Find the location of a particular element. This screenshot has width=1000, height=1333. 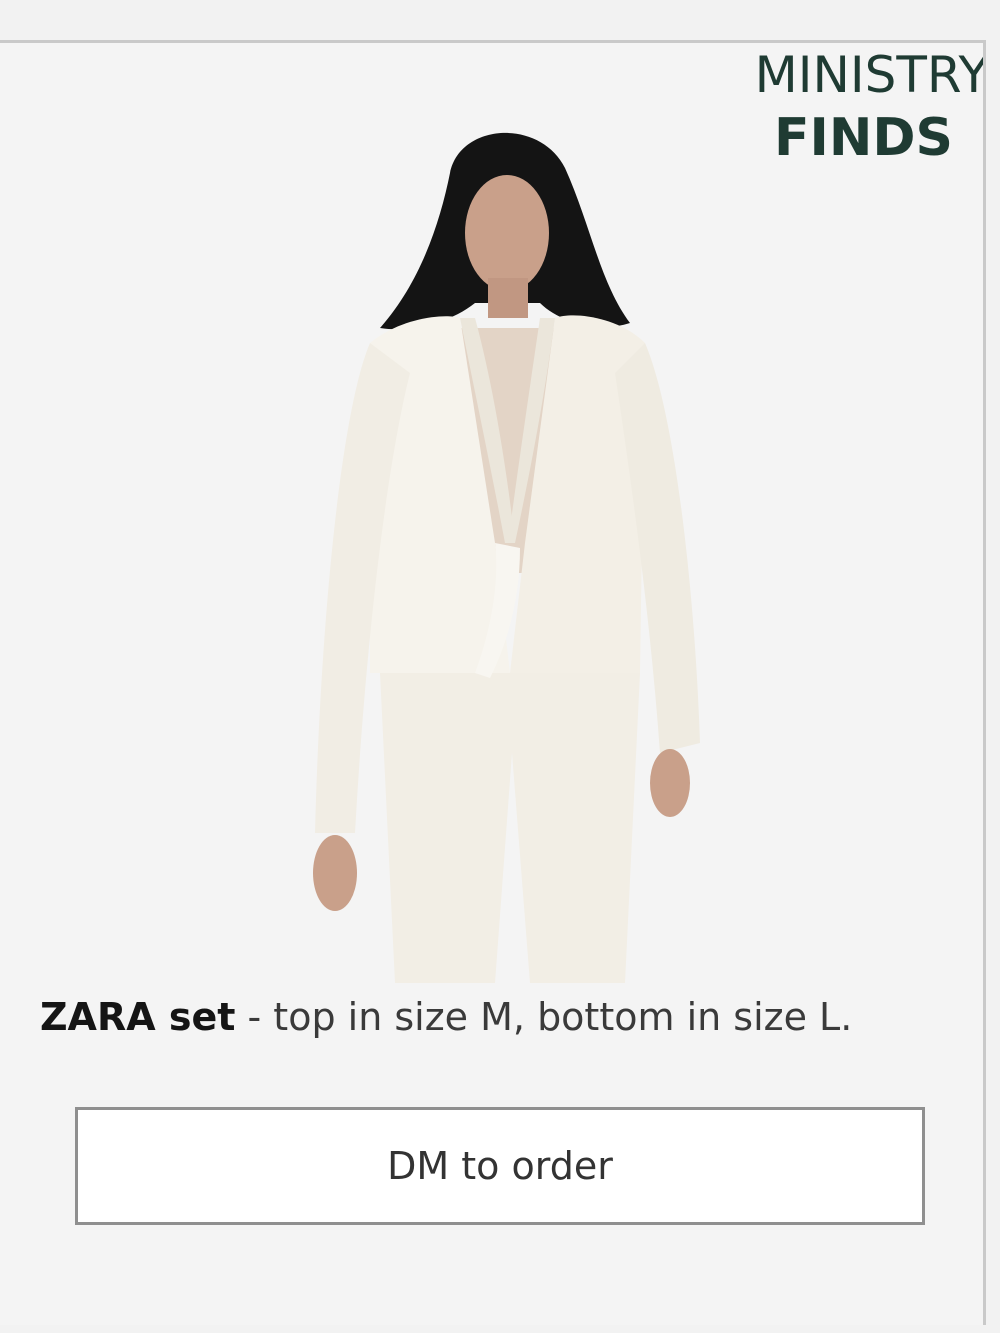

dm-to-order-button: DM to order is located at coordinates (500, 1166).